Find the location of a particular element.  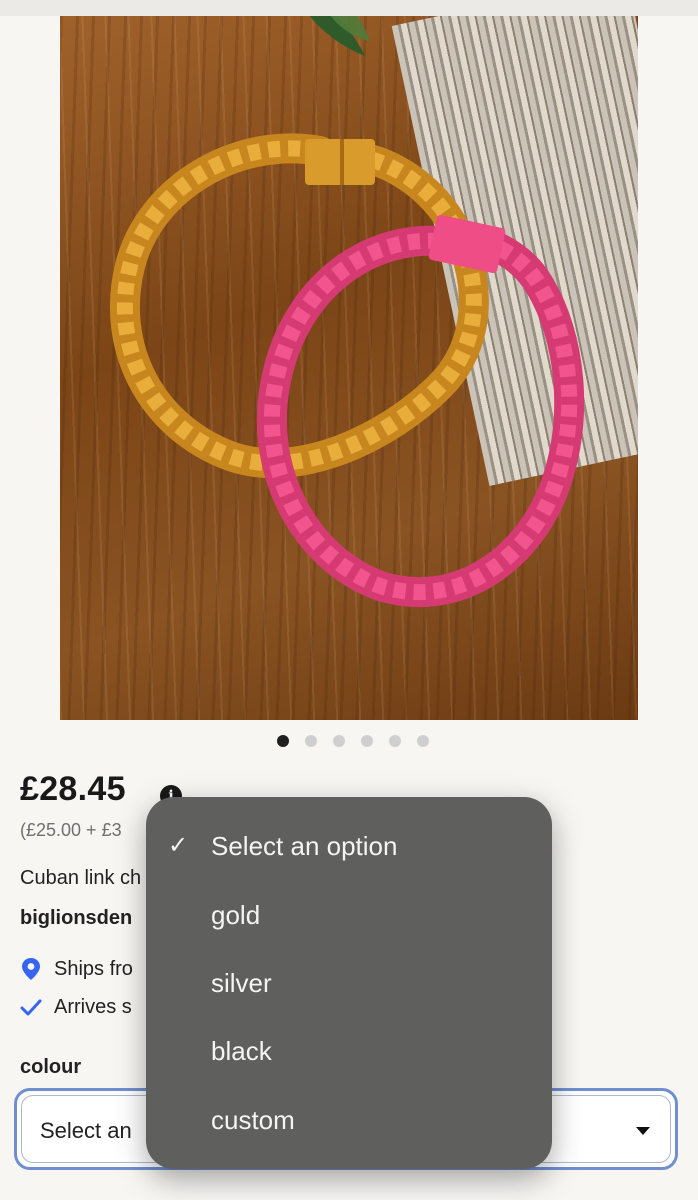

option-label: Select an option is located at coordinates (304, 846).